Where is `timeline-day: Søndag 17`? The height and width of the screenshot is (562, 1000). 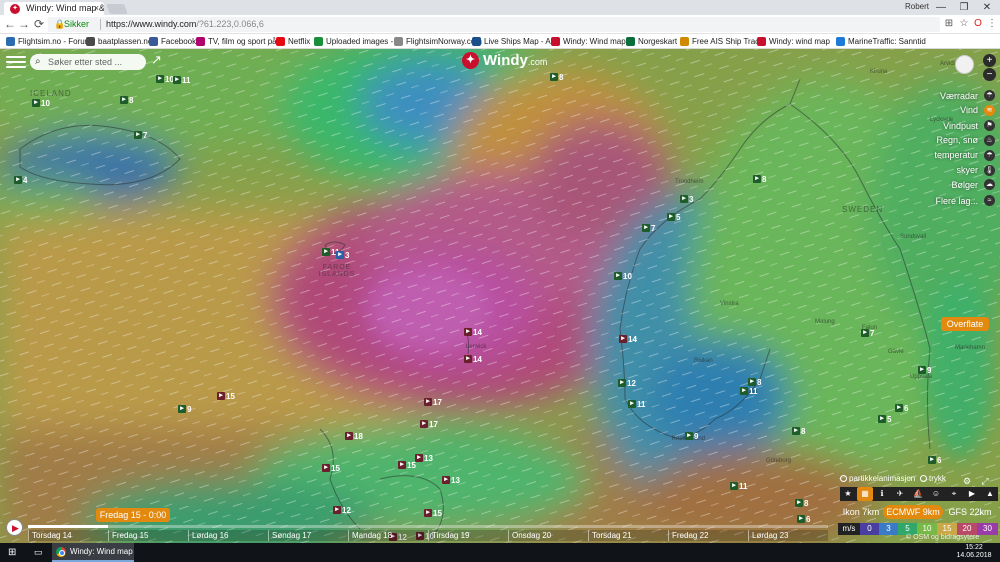
timeline-day: Søndag 17 is located at coordinates (289, 535).